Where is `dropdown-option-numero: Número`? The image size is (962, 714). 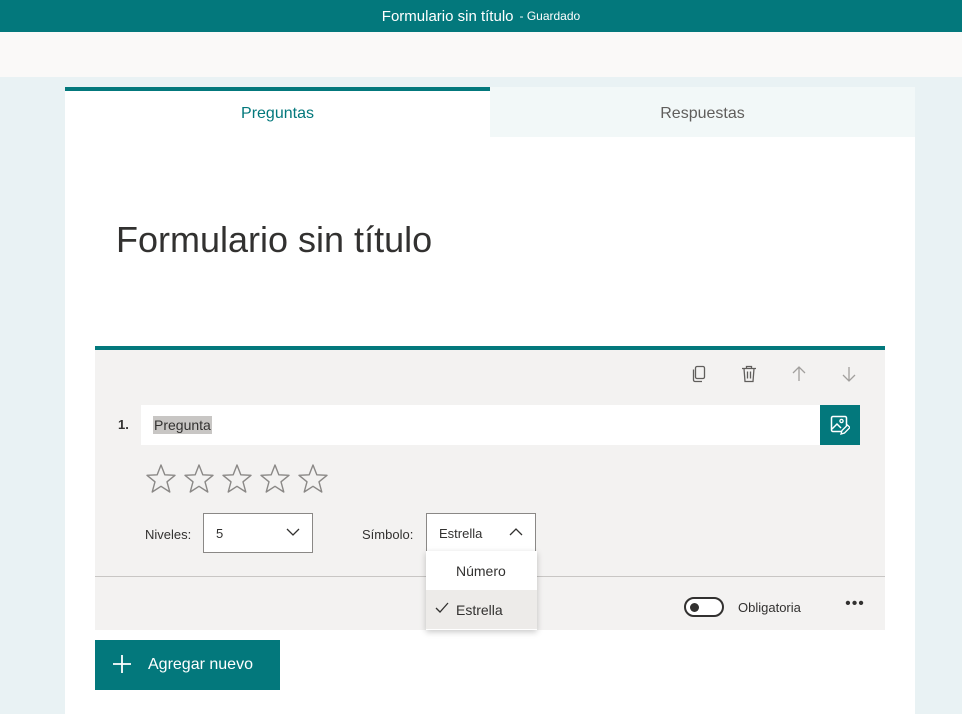 dropdown-option-numero: Número is located at coordinates (481, 570).